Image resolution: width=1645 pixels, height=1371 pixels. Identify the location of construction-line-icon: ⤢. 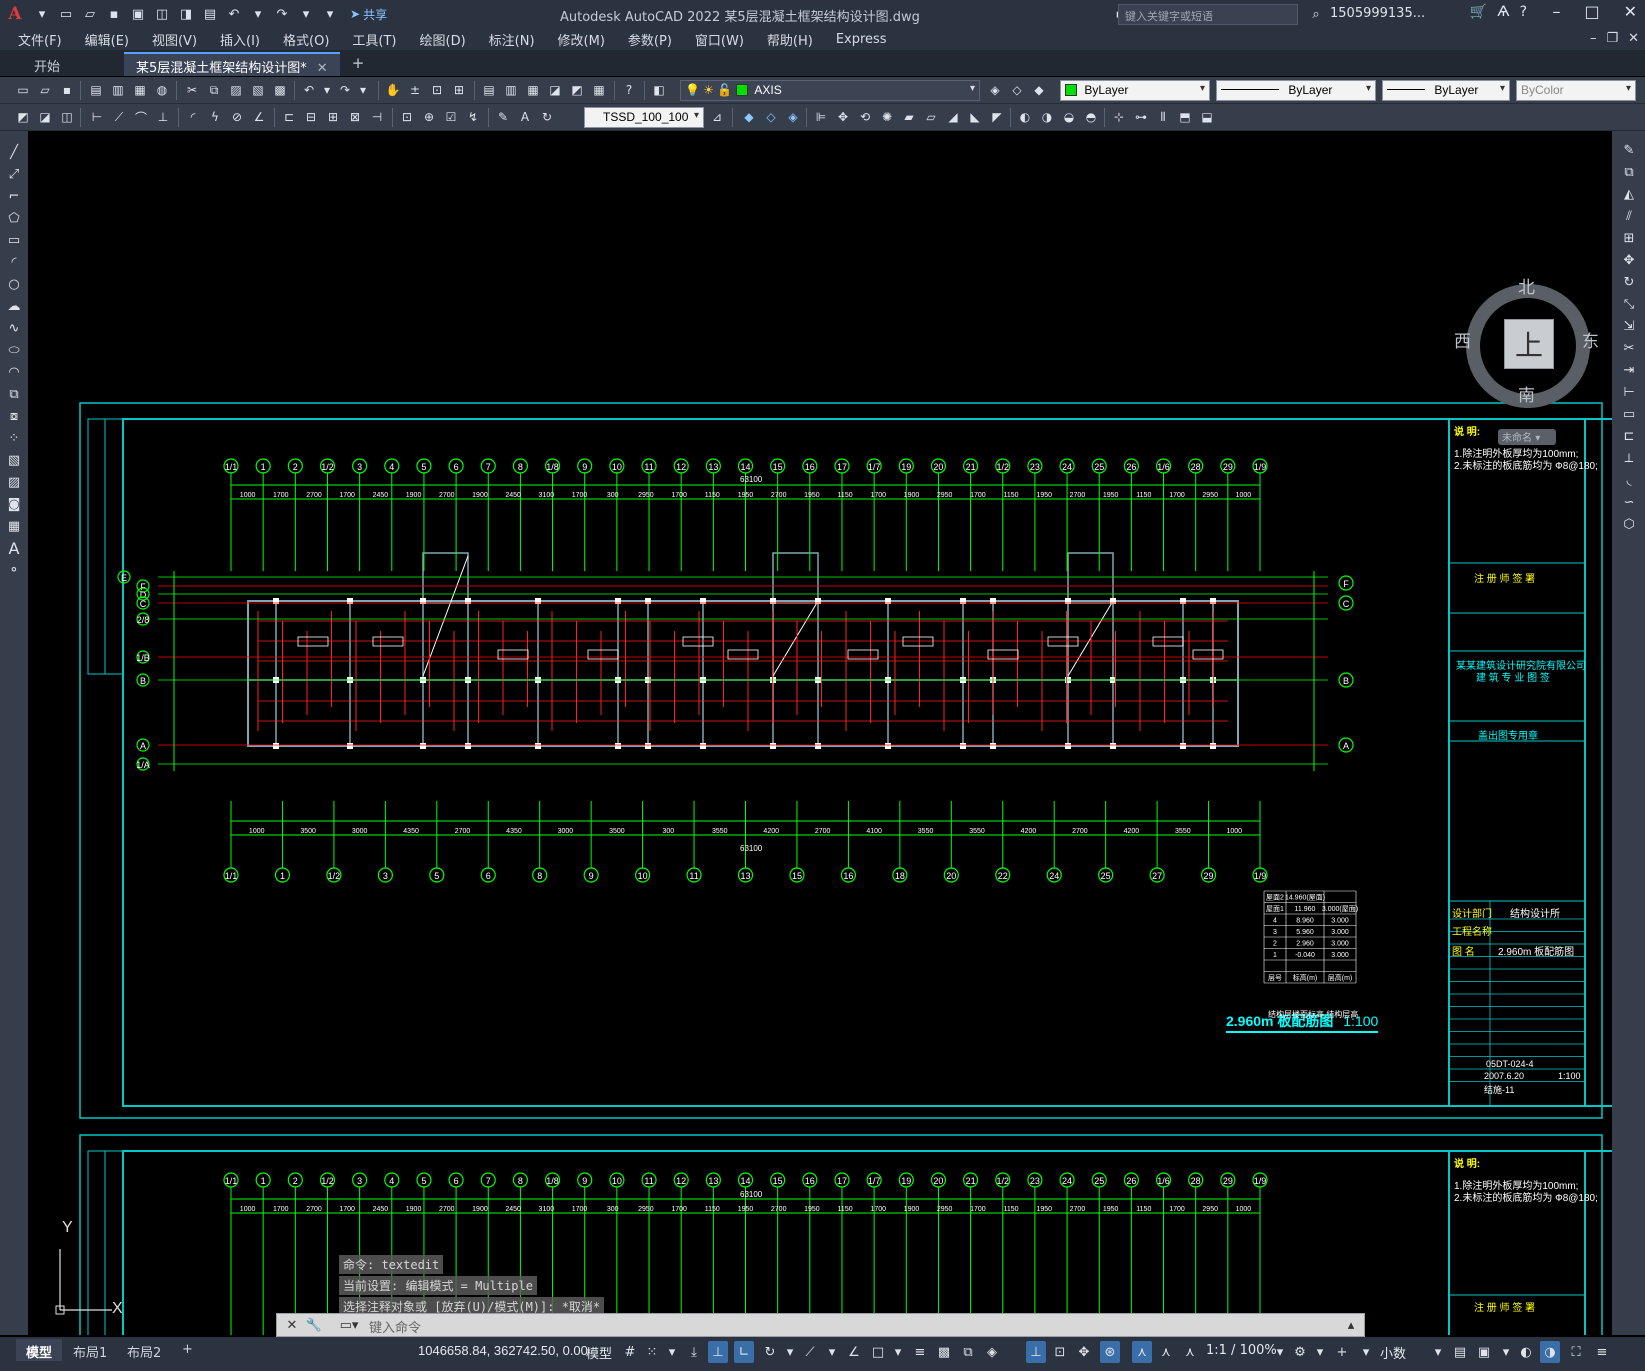
(14, 174).